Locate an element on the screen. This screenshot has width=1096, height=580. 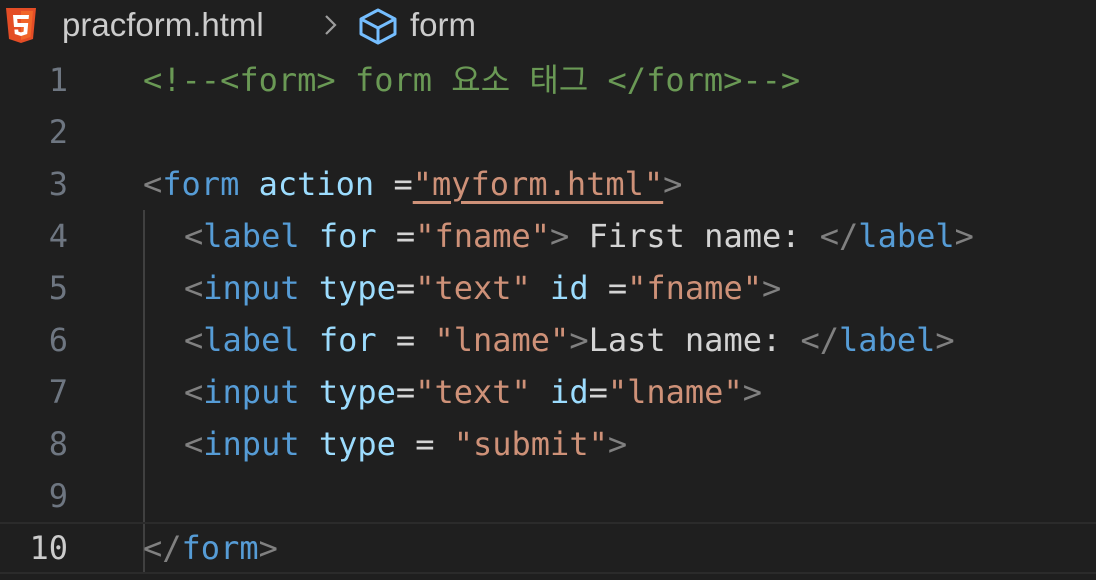
code-line: 5 <input type="text" id ="fname"> is located at coordinates (548, 288).